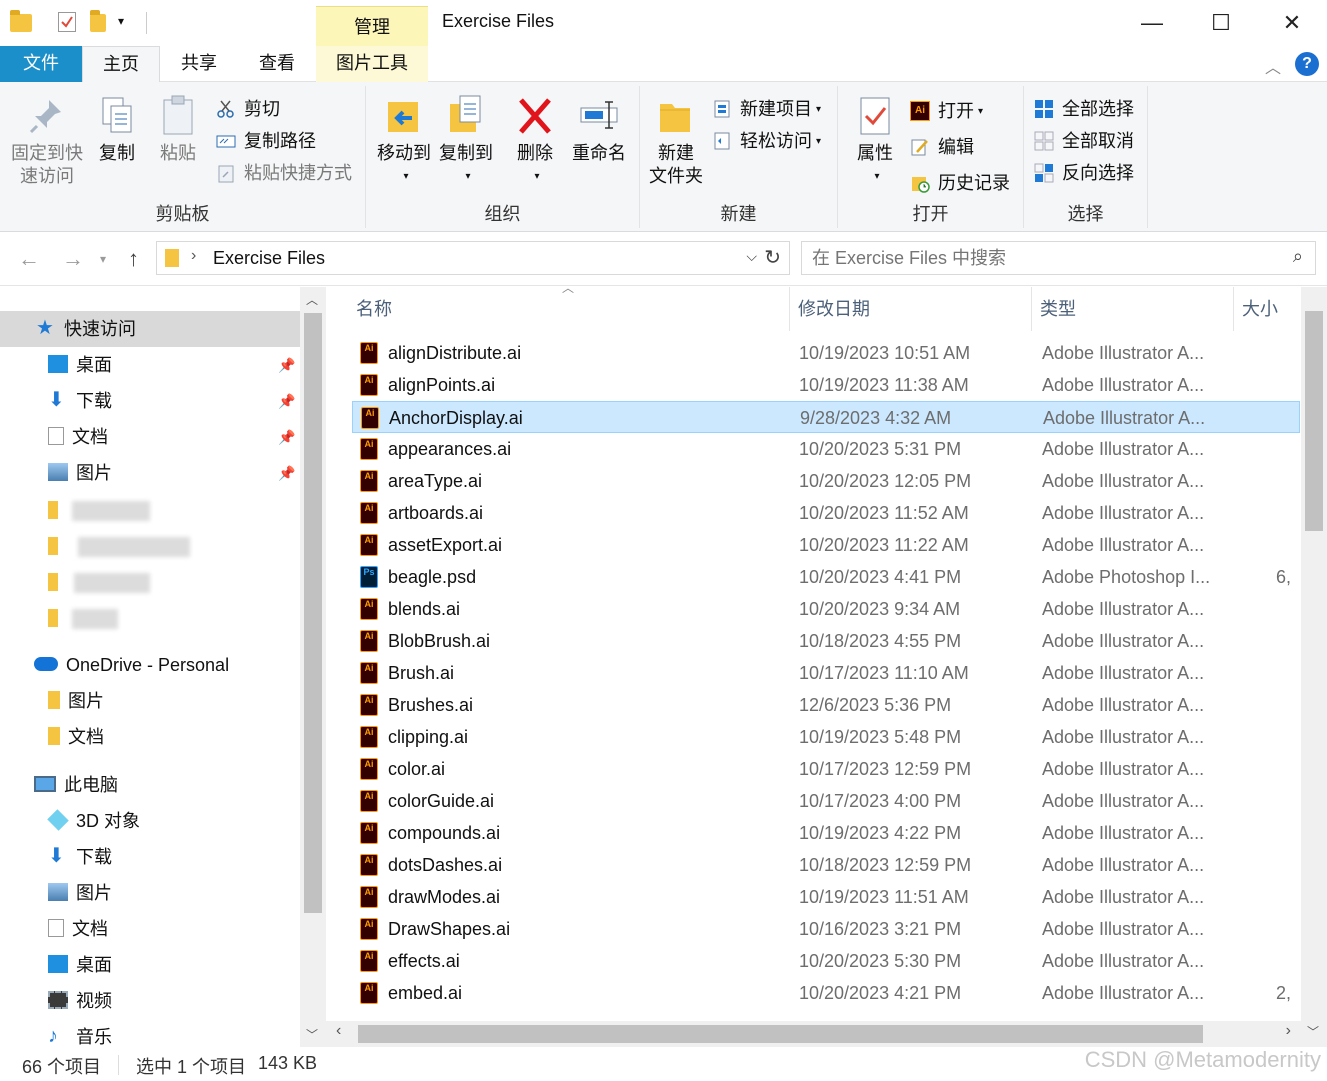 This screenshot has height=1081, width=1327. What do you see at coordinates (312, 1034) in the screenshot?
I see `scroll-down-icon: ﹀` at bounding box center [312, 1034].